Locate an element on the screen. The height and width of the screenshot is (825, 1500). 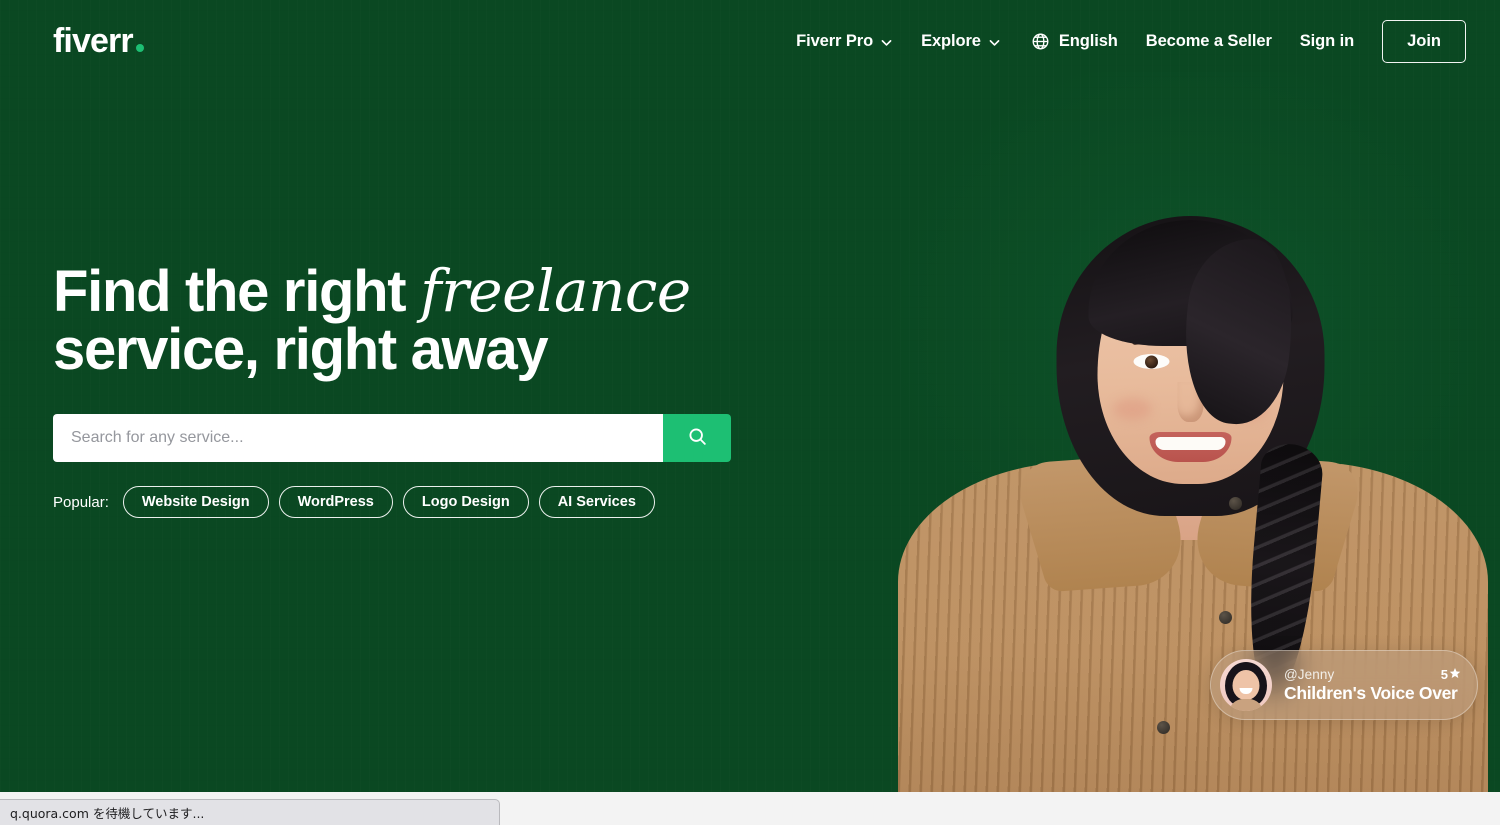
nav-item-label: Fiverr Pro is located at coordinates (835, 40).